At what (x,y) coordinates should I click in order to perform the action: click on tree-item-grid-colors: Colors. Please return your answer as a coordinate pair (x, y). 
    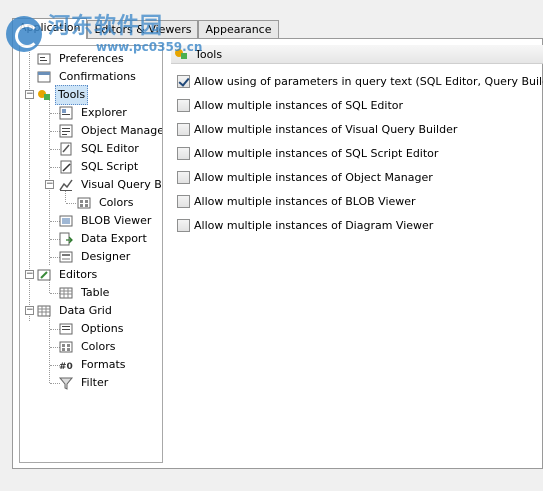
    Looking at the image, I should click on (88, 347).